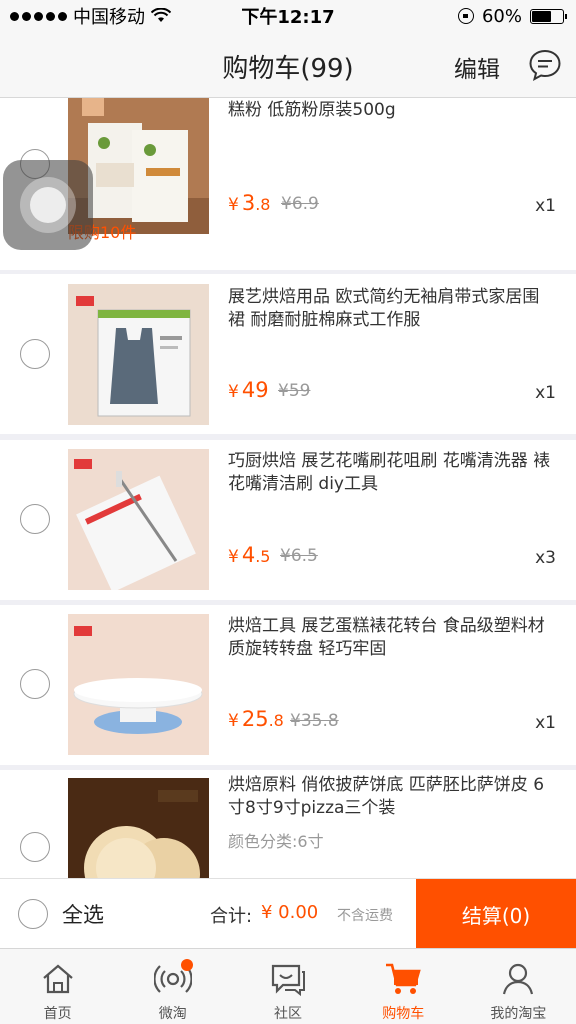 This screenshot has height=1024, width=576. I want to click on battery-icon, so click(548, 16).